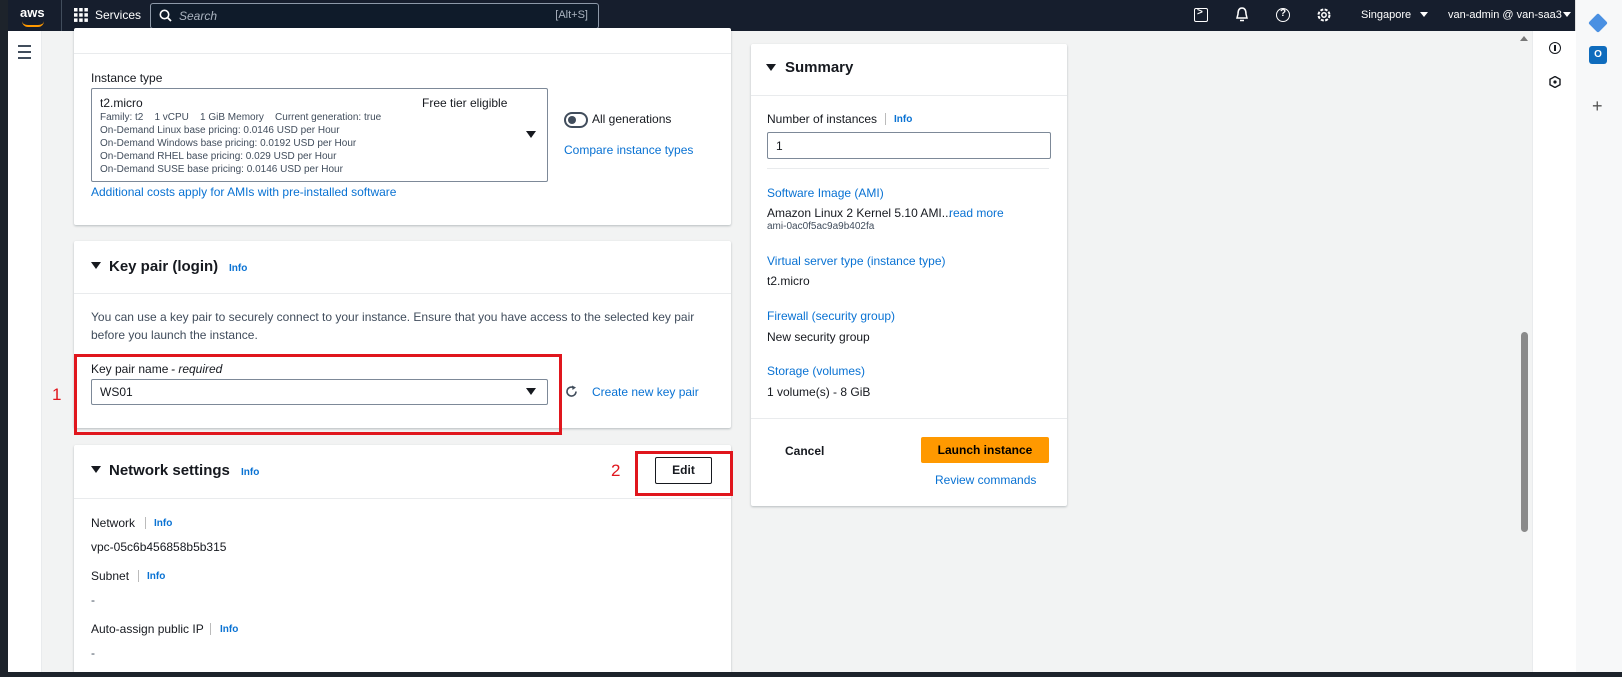 This screenshot has height=677, width=1622. What do you see at coordinates (818, 337) in the screenshot?
I see `firewall-value: New security group` at bounding box center [818, 337].